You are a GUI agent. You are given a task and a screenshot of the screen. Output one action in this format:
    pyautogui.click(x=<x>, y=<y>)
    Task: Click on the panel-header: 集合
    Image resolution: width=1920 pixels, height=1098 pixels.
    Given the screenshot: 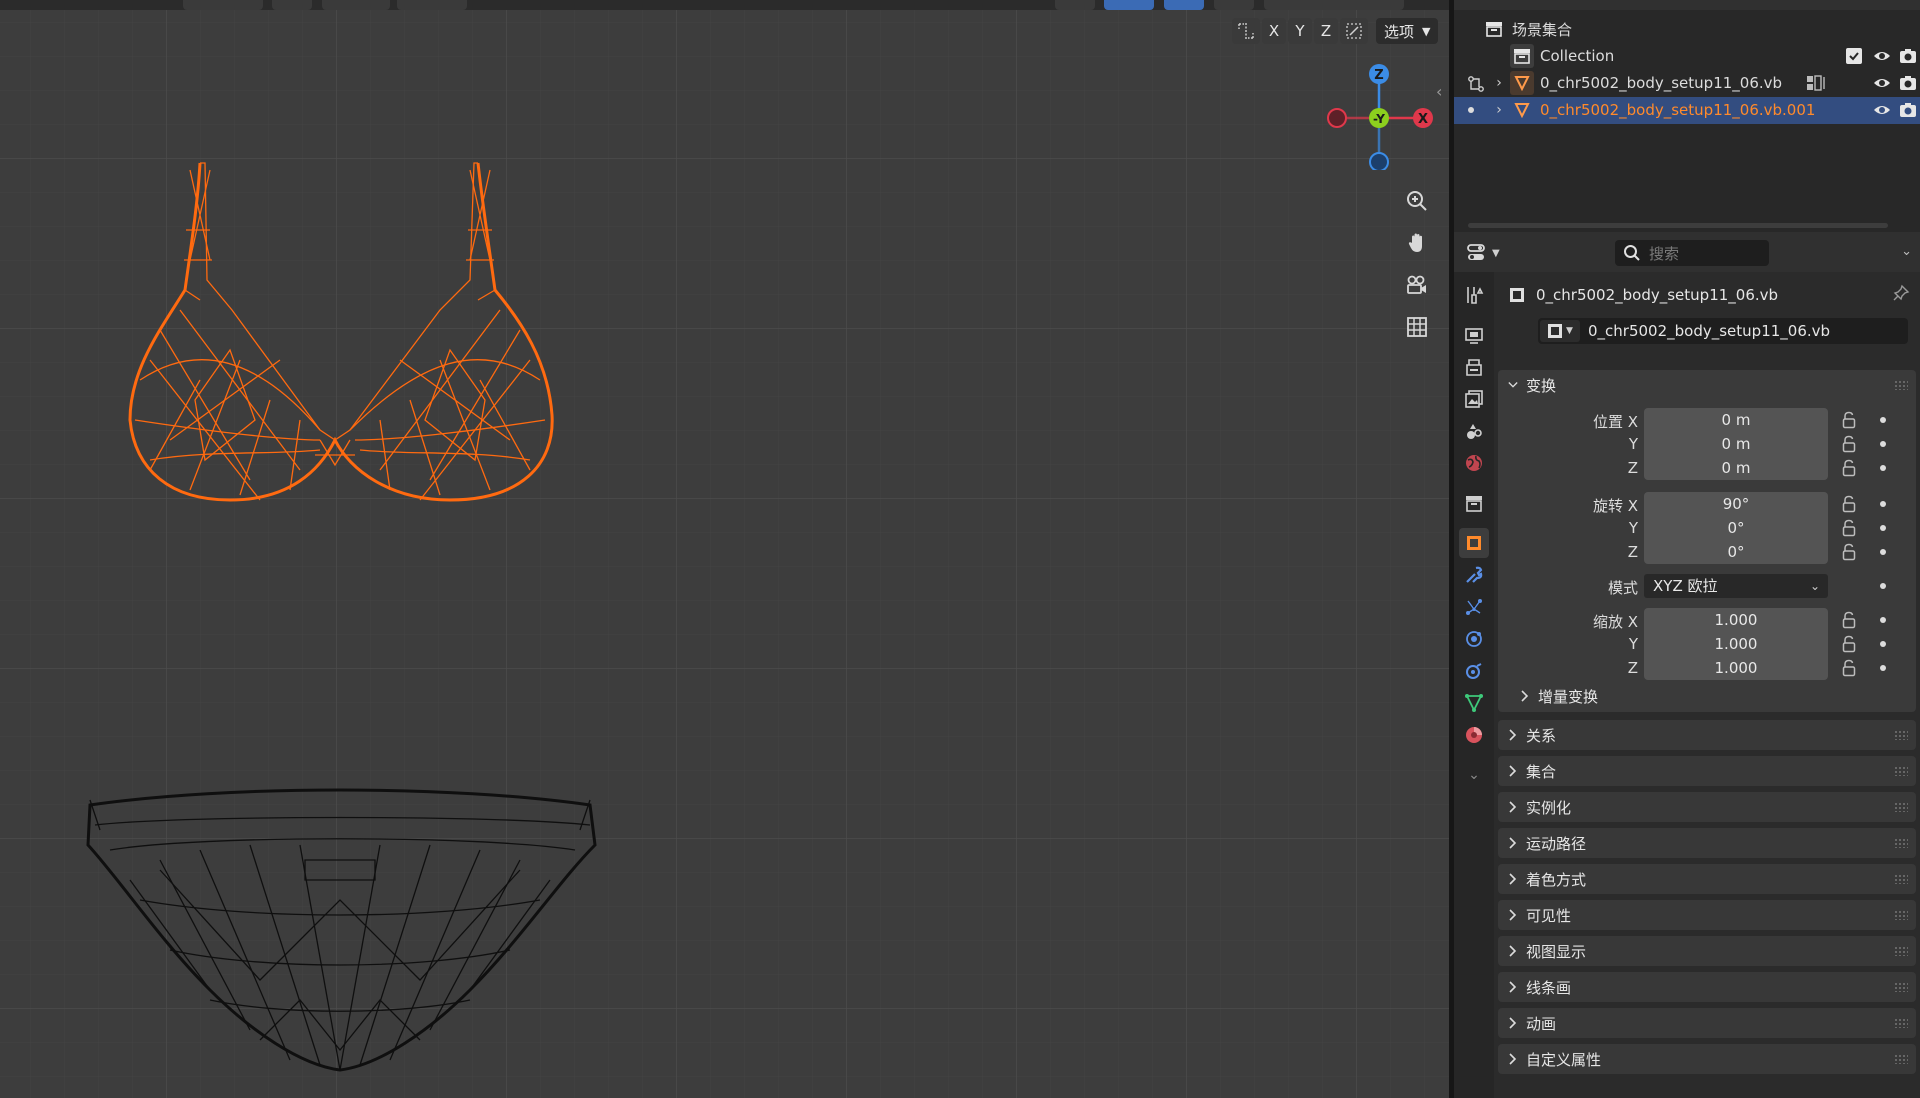 What is the action you would take?
    pyautogui.click(x=1707, y=771)
    